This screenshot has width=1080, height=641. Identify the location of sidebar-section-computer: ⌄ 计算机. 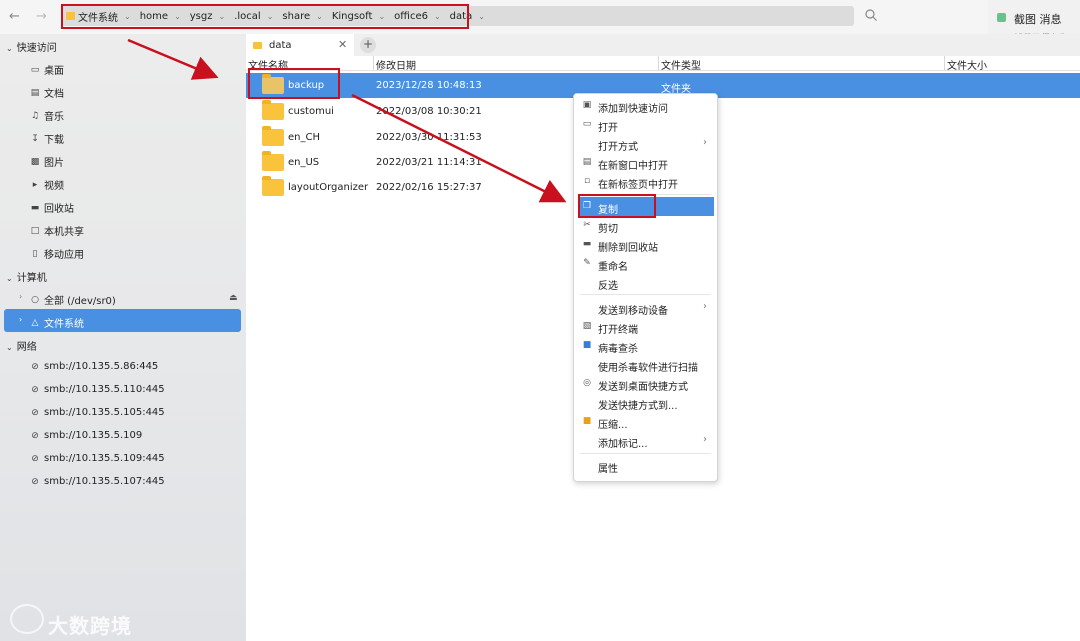
(26, 276).